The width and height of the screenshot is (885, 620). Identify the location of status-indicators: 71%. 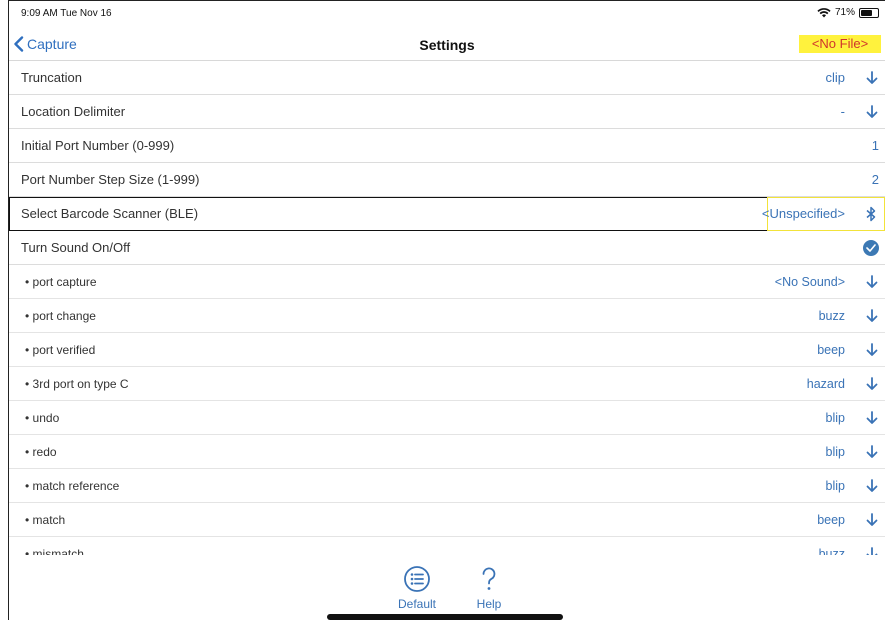
(848, 12).